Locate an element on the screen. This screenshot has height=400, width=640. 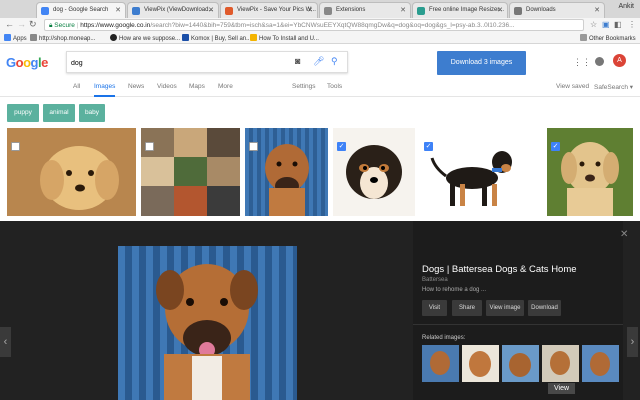
chip-puppy: puppy is located at coordinates (23, 113).